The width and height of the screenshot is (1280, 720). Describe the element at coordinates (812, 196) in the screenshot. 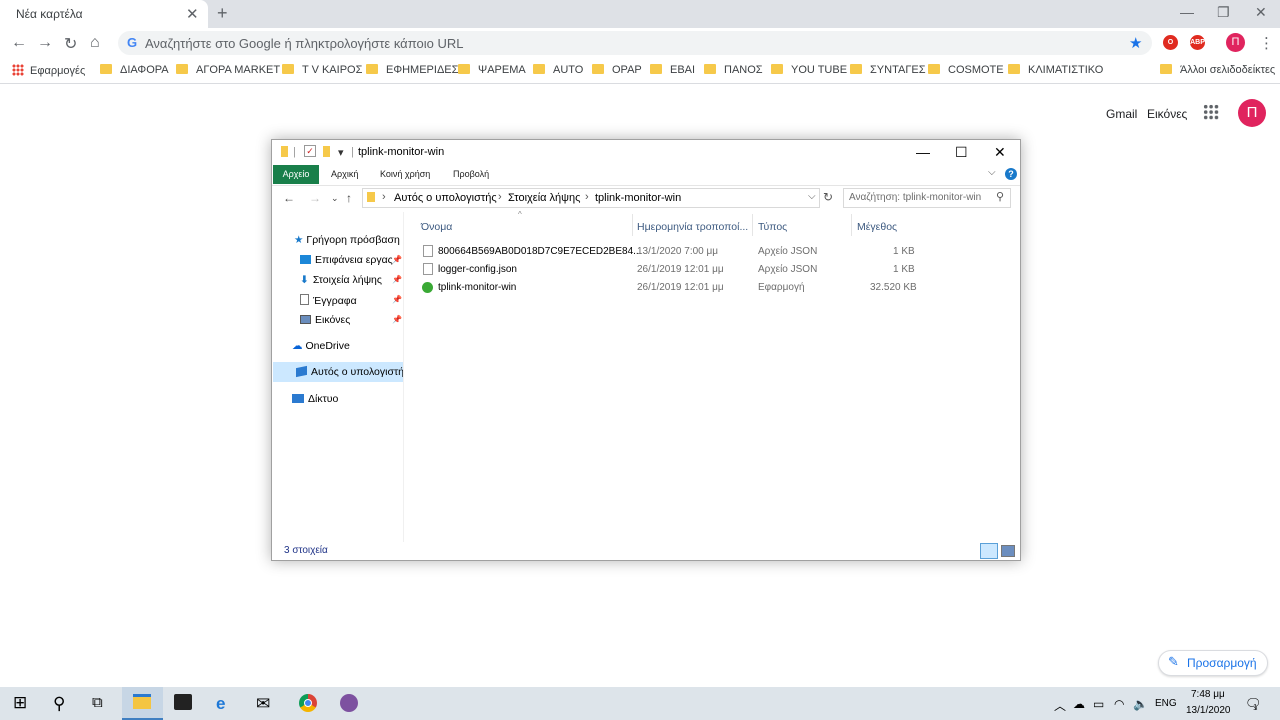

I see `address-dropdown-icon: ⌵` at that location.